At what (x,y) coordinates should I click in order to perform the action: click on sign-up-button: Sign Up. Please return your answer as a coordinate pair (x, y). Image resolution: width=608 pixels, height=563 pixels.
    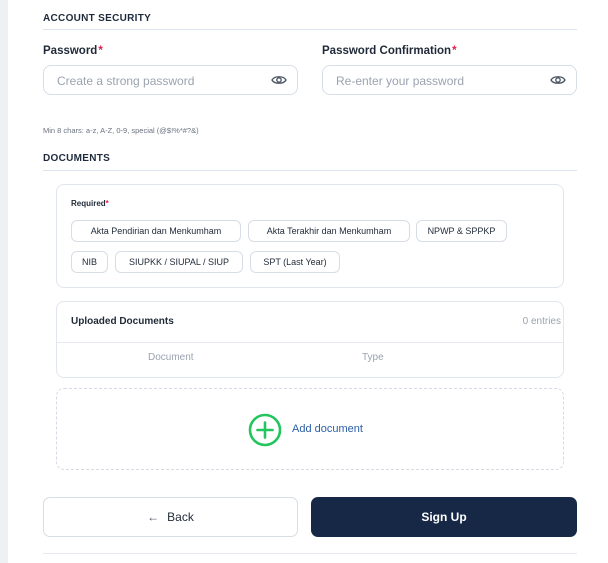
    Looking at the image, I should click on (444, 517).